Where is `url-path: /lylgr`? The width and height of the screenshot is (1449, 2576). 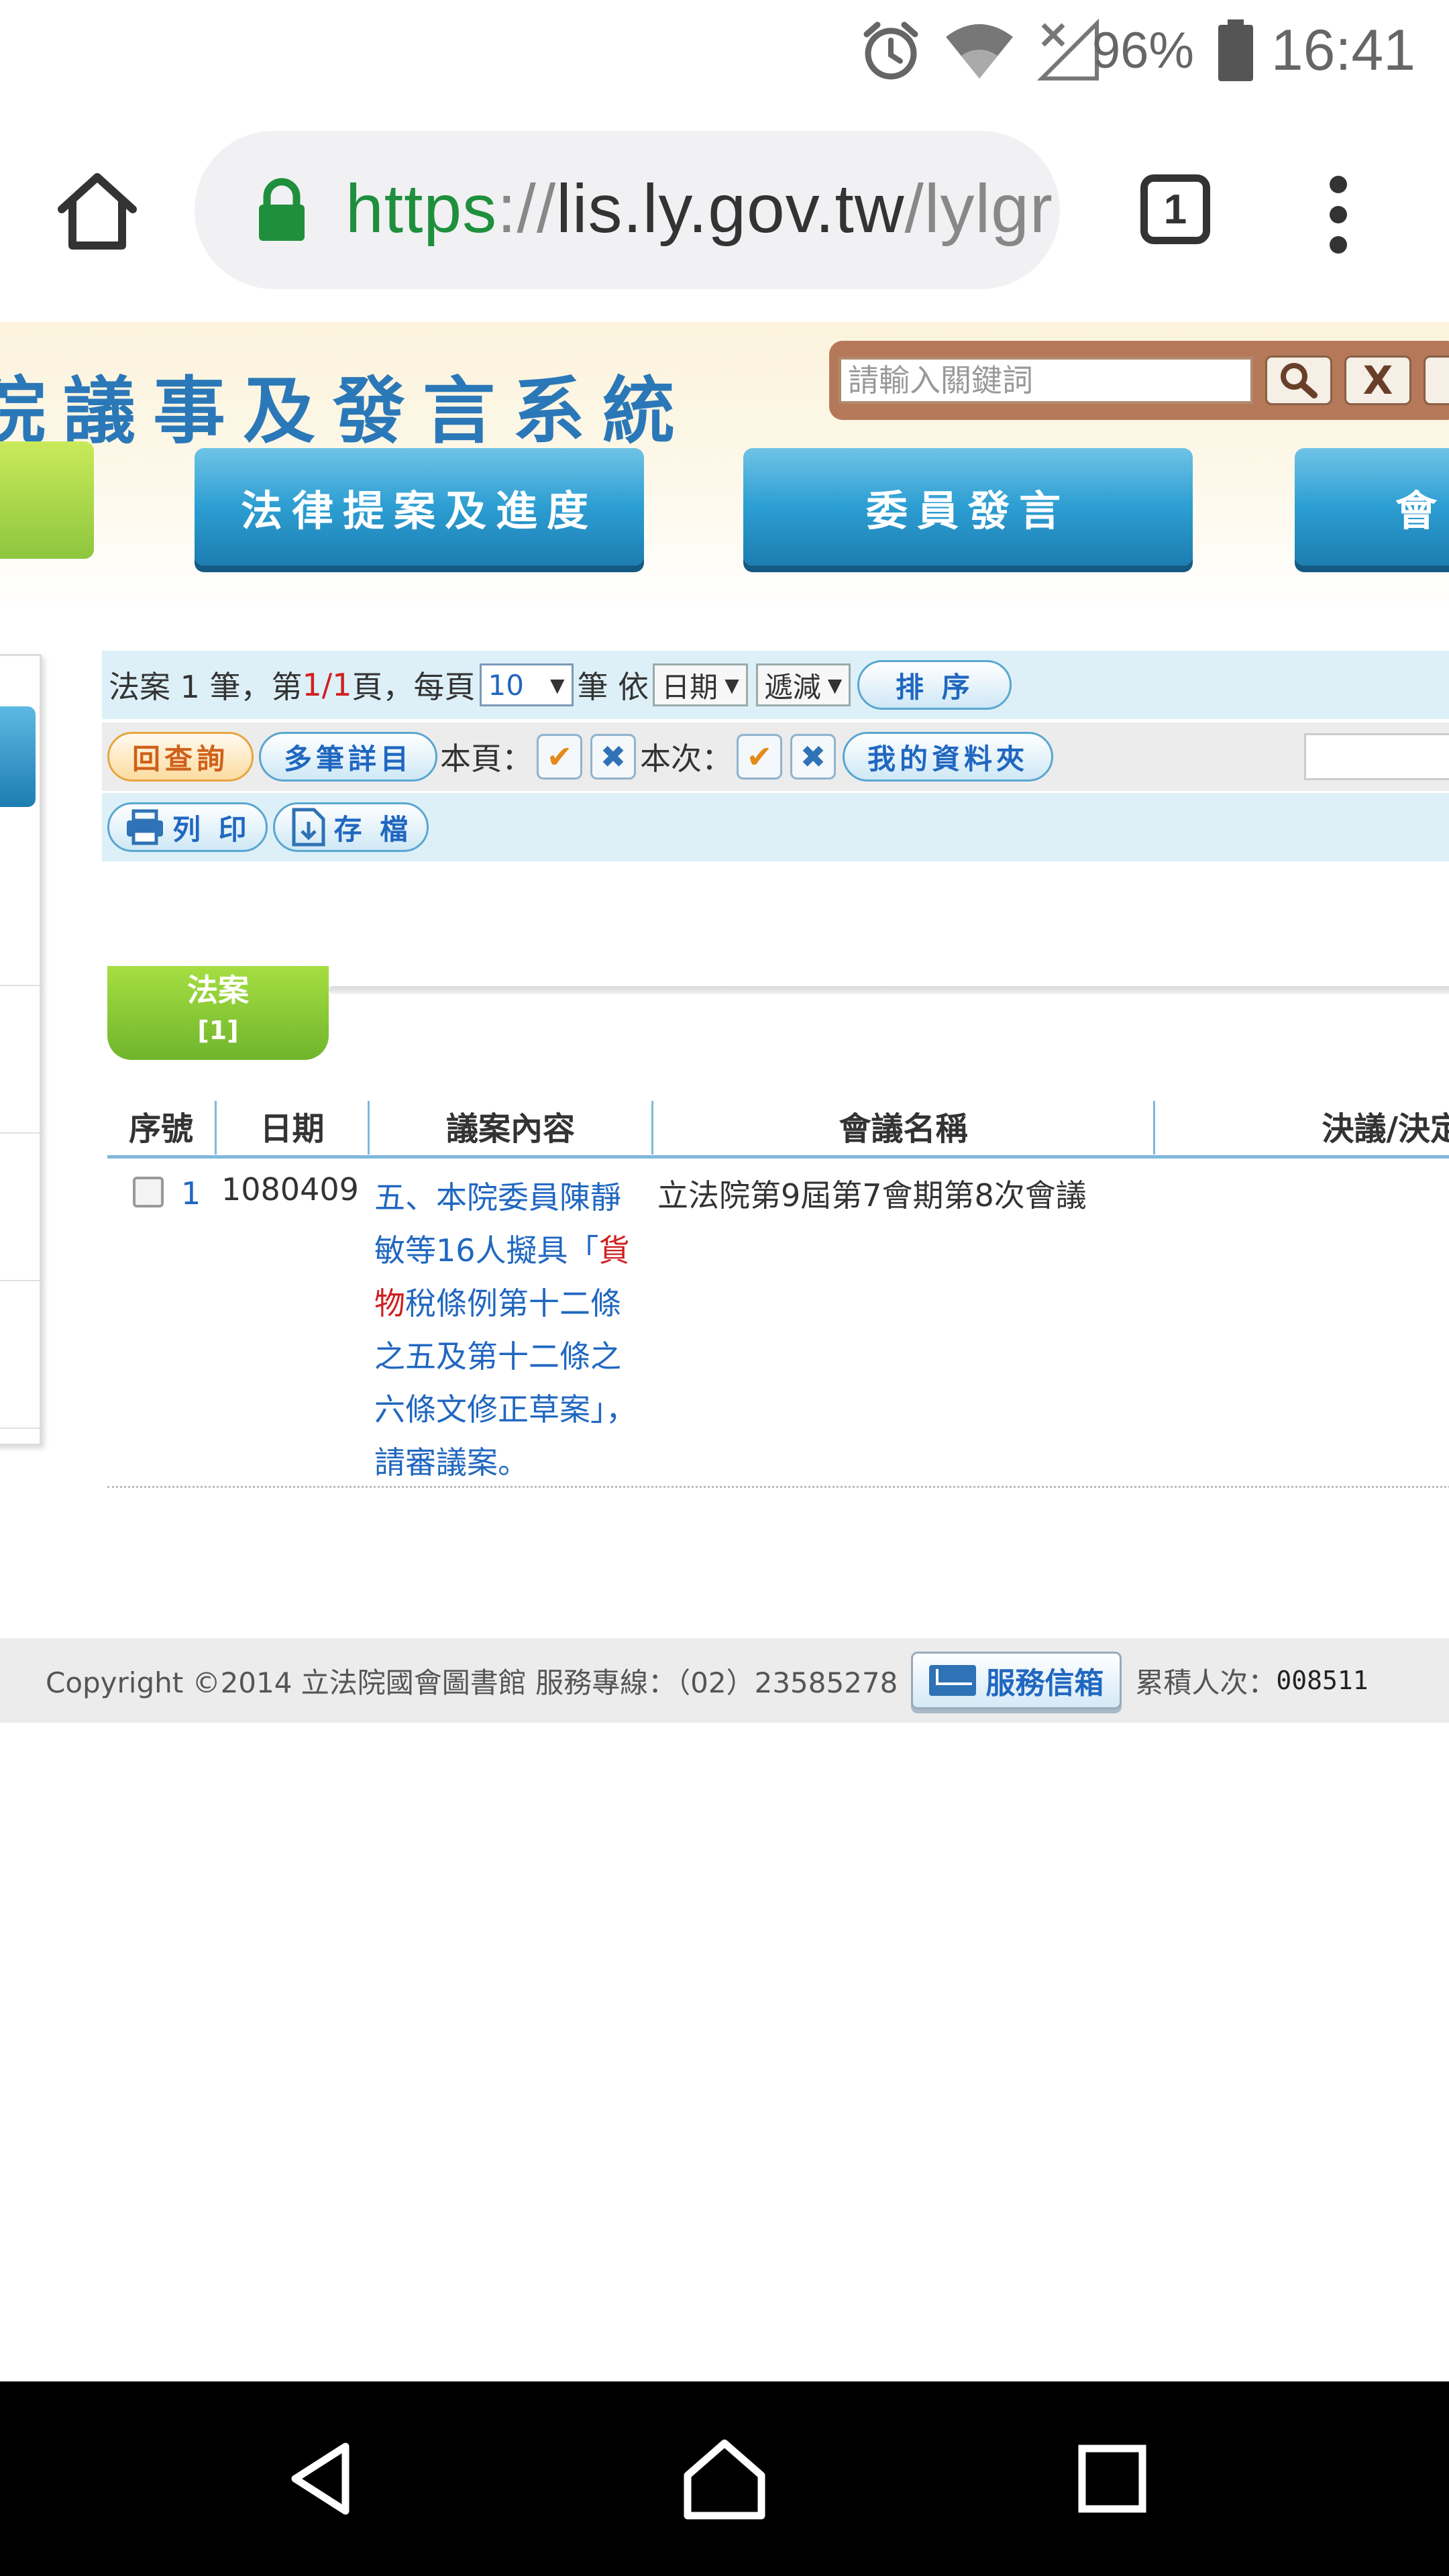
url-path: /lylgr is located at coordinates (978, 208).